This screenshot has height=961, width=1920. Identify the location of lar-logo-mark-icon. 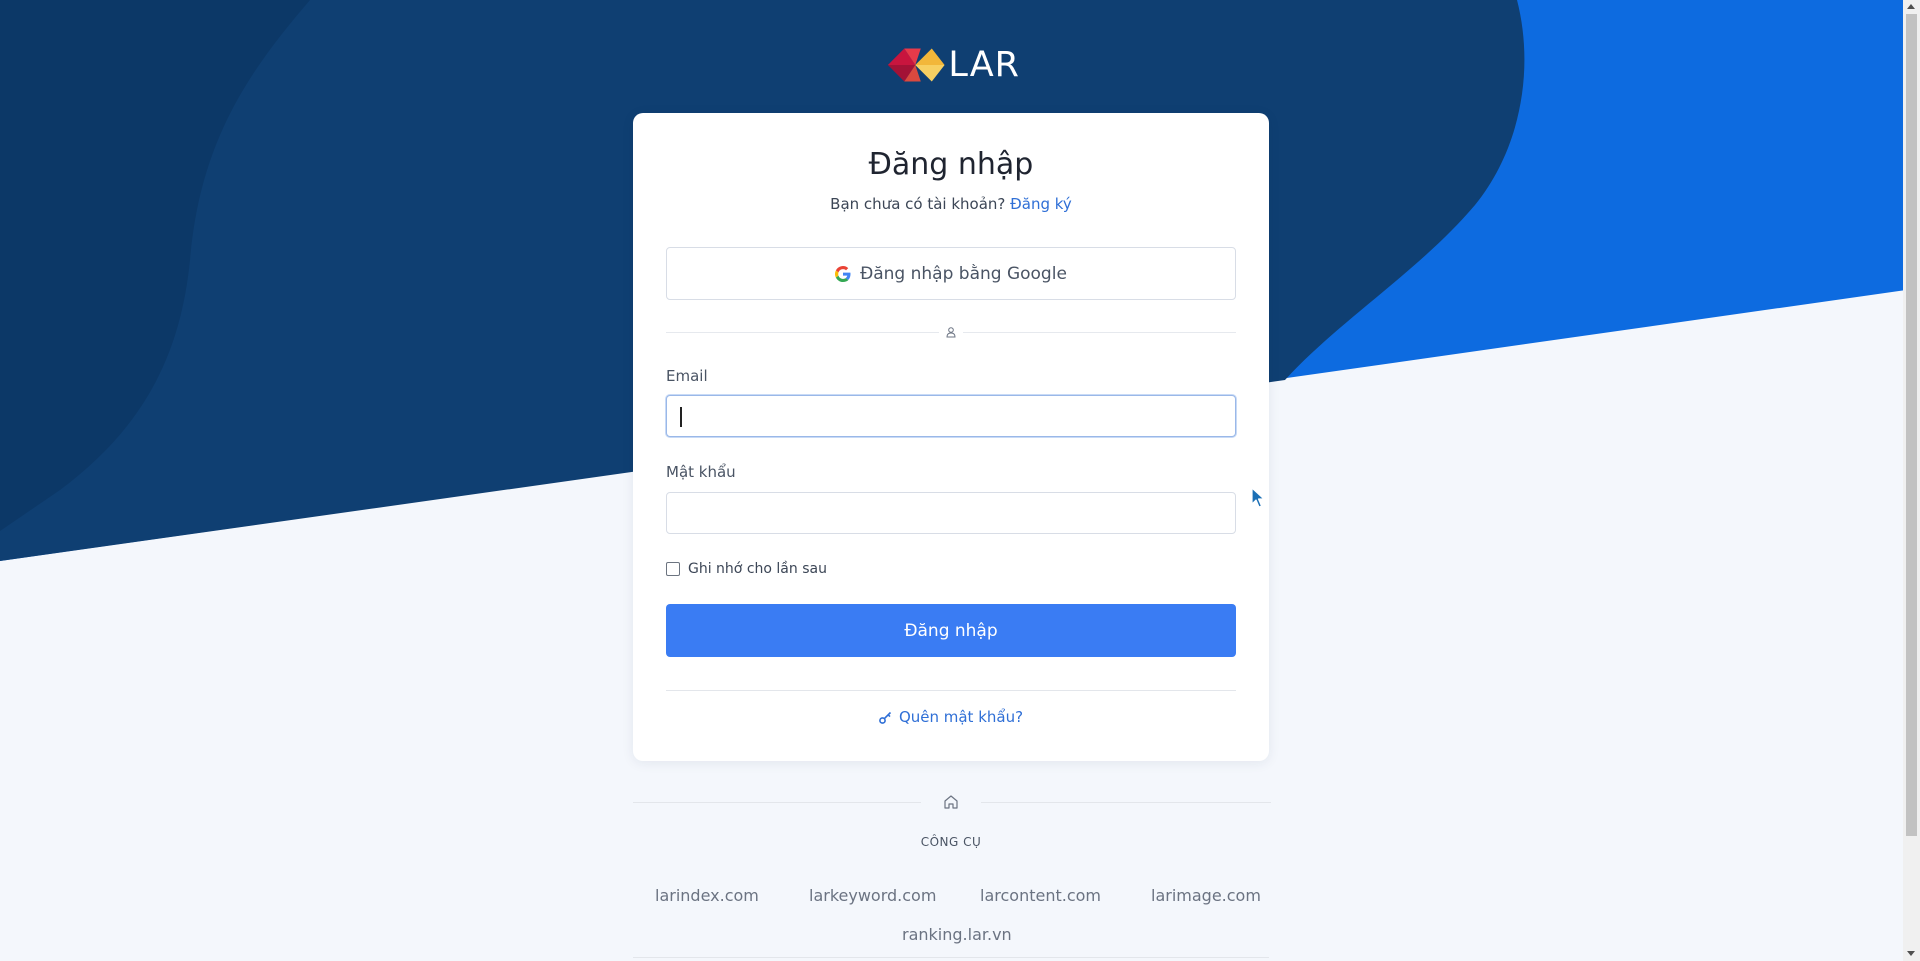
(916, 65).